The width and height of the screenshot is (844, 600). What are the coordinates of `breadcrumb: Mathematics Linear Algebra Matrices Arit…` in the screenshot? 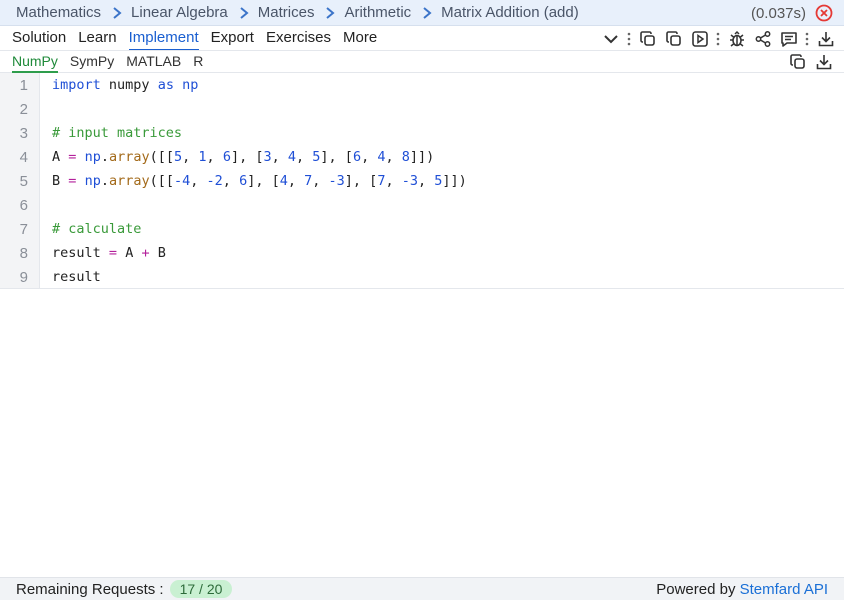 It's located at (422, 13).